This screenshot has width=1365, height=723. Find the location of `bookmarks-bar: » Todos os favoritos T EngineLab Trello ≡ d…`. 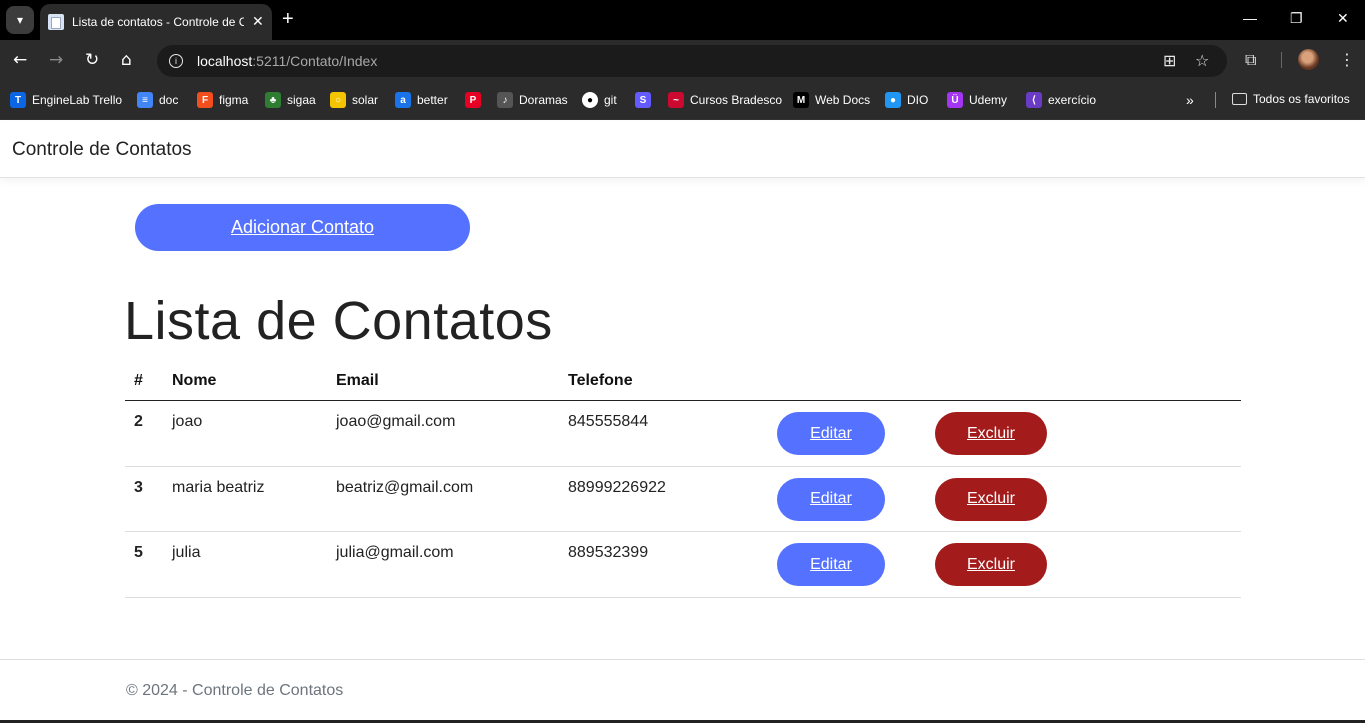

bookmarks-bar: » Todos os favoritos T EngineLab Trello ≡ d… is located at coordinates (682, 100).